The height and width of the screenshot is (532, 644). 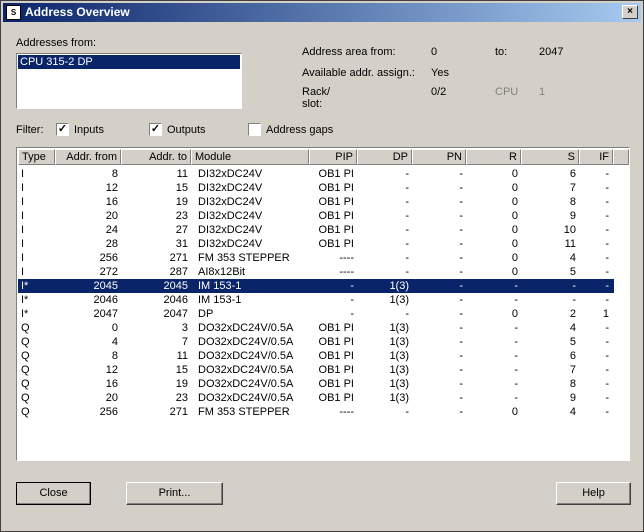 What do you see at coordinates (346, 272) in the screenshot?
I see `cell-pip: ----` at bounding box center [346, 272].